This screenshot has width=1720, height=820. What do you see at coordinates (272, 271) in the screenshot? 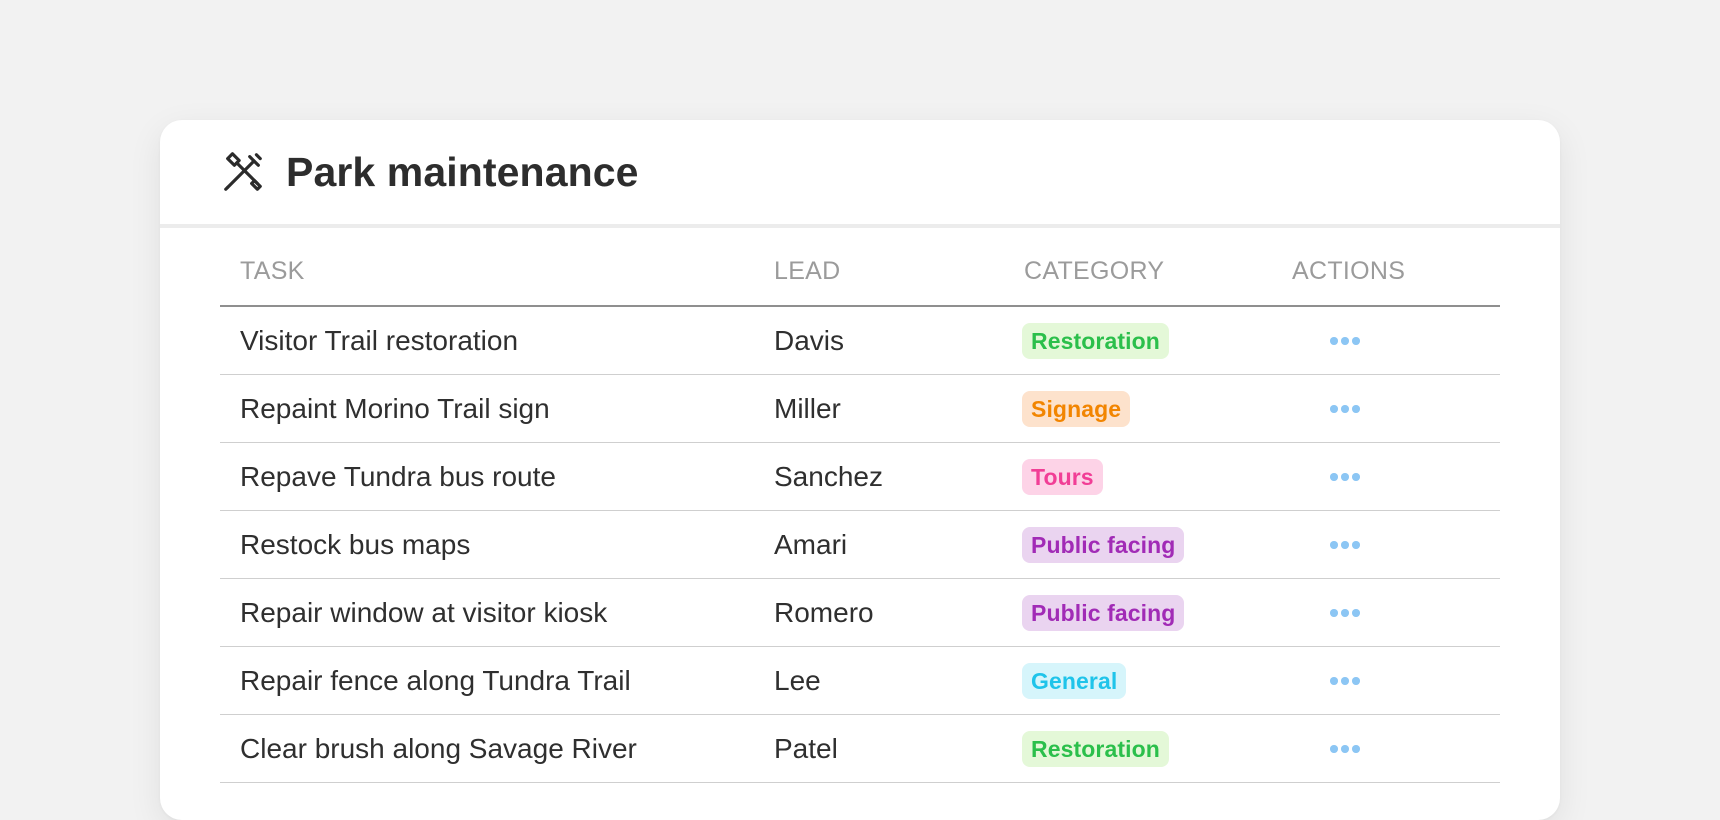
I see `column-header-task: TASK` at bounding box center [272, 271].